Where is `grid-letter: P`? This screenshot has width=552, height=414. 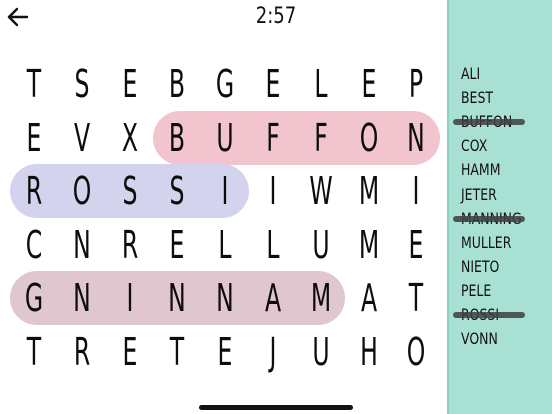 grid-letter: P is located at coordinates (417, 84).